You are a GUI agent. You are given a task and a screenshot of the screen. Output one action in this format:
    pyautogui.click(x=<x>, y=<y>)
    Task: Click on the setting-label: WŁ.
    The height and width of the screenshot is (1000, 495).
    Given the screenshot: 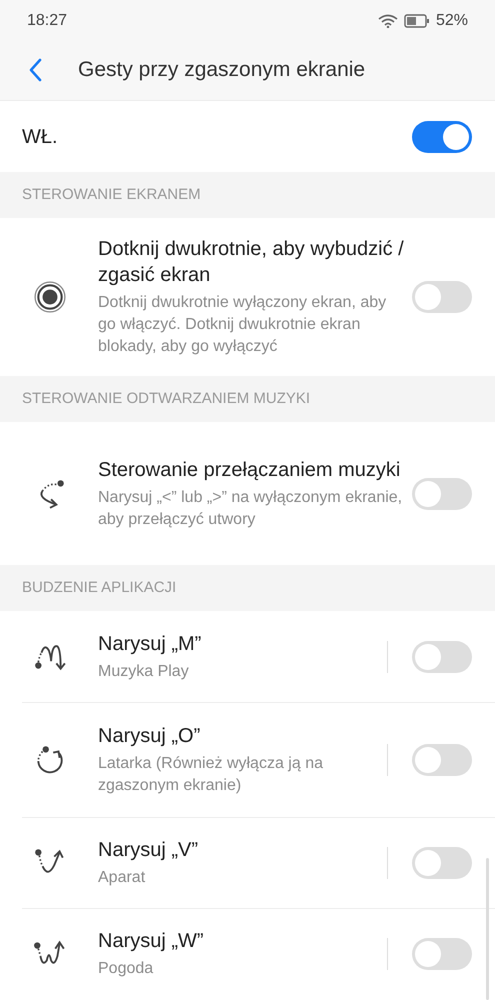 What is the action you would take?
    pyautogui.click(x=40, y=137)
    